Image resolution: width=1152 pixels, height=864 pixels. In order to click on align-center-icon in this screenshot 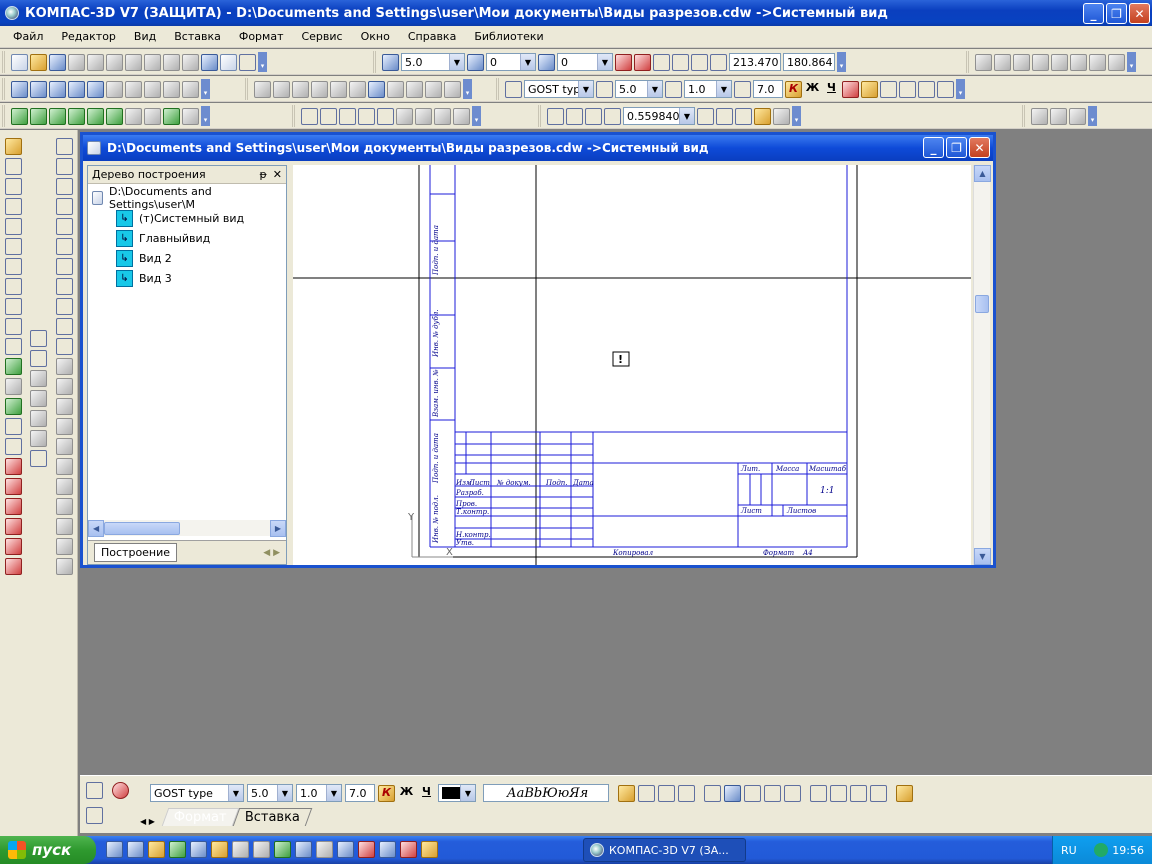, I will do `click(888, 89)`.